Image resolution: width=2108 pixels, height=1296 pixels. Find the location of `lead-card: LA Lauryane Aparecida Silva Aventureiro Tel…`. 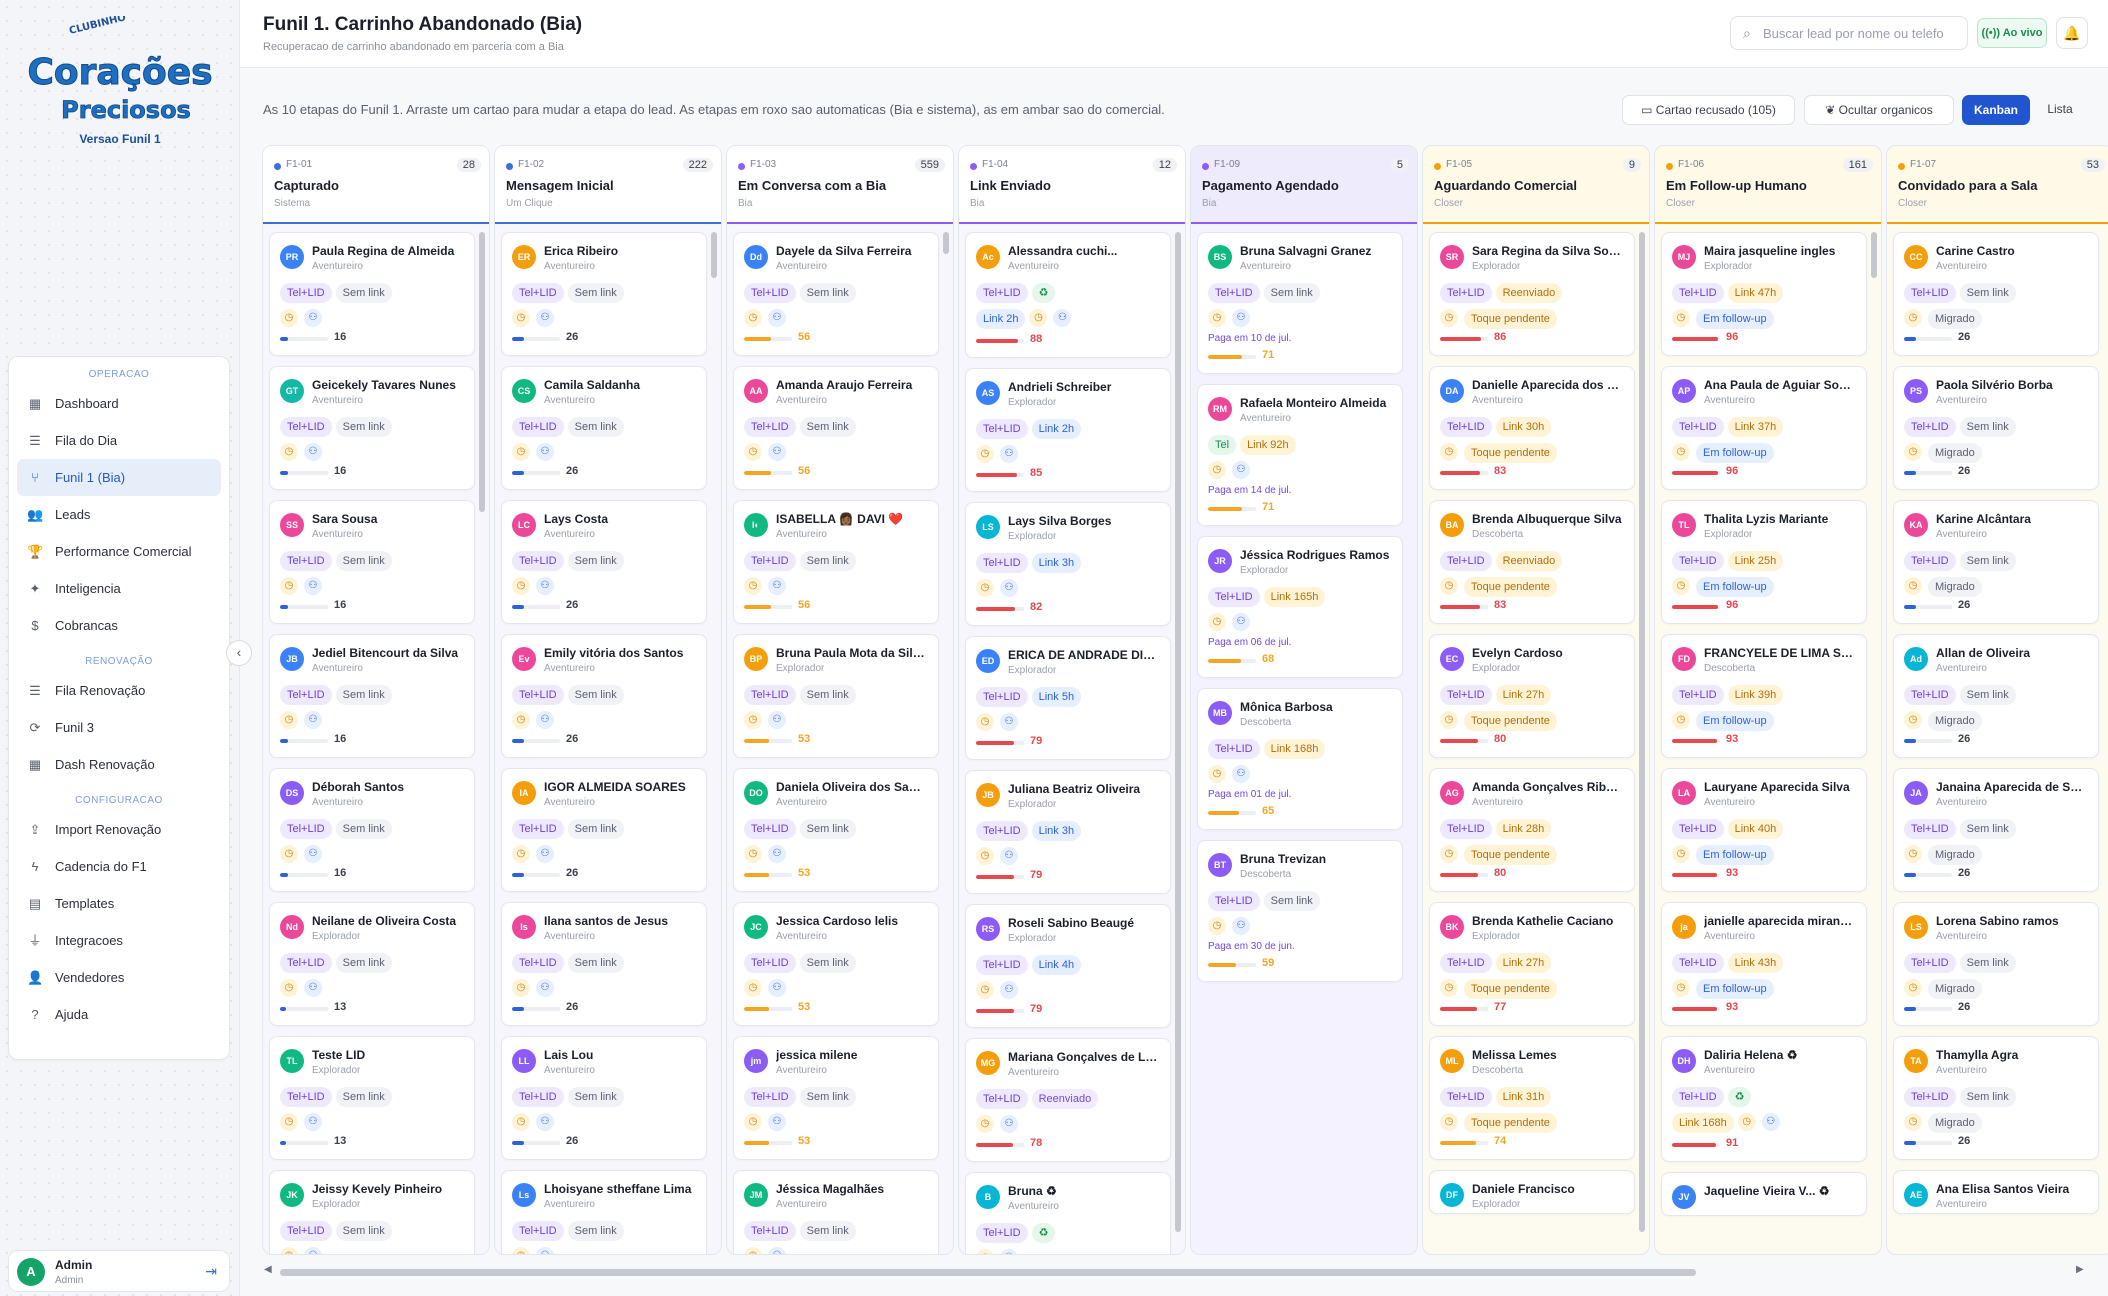

lead-card: LA Lauryane Aparecida Silva Aventureiro Tel… is located at coordinates (1764, 830).